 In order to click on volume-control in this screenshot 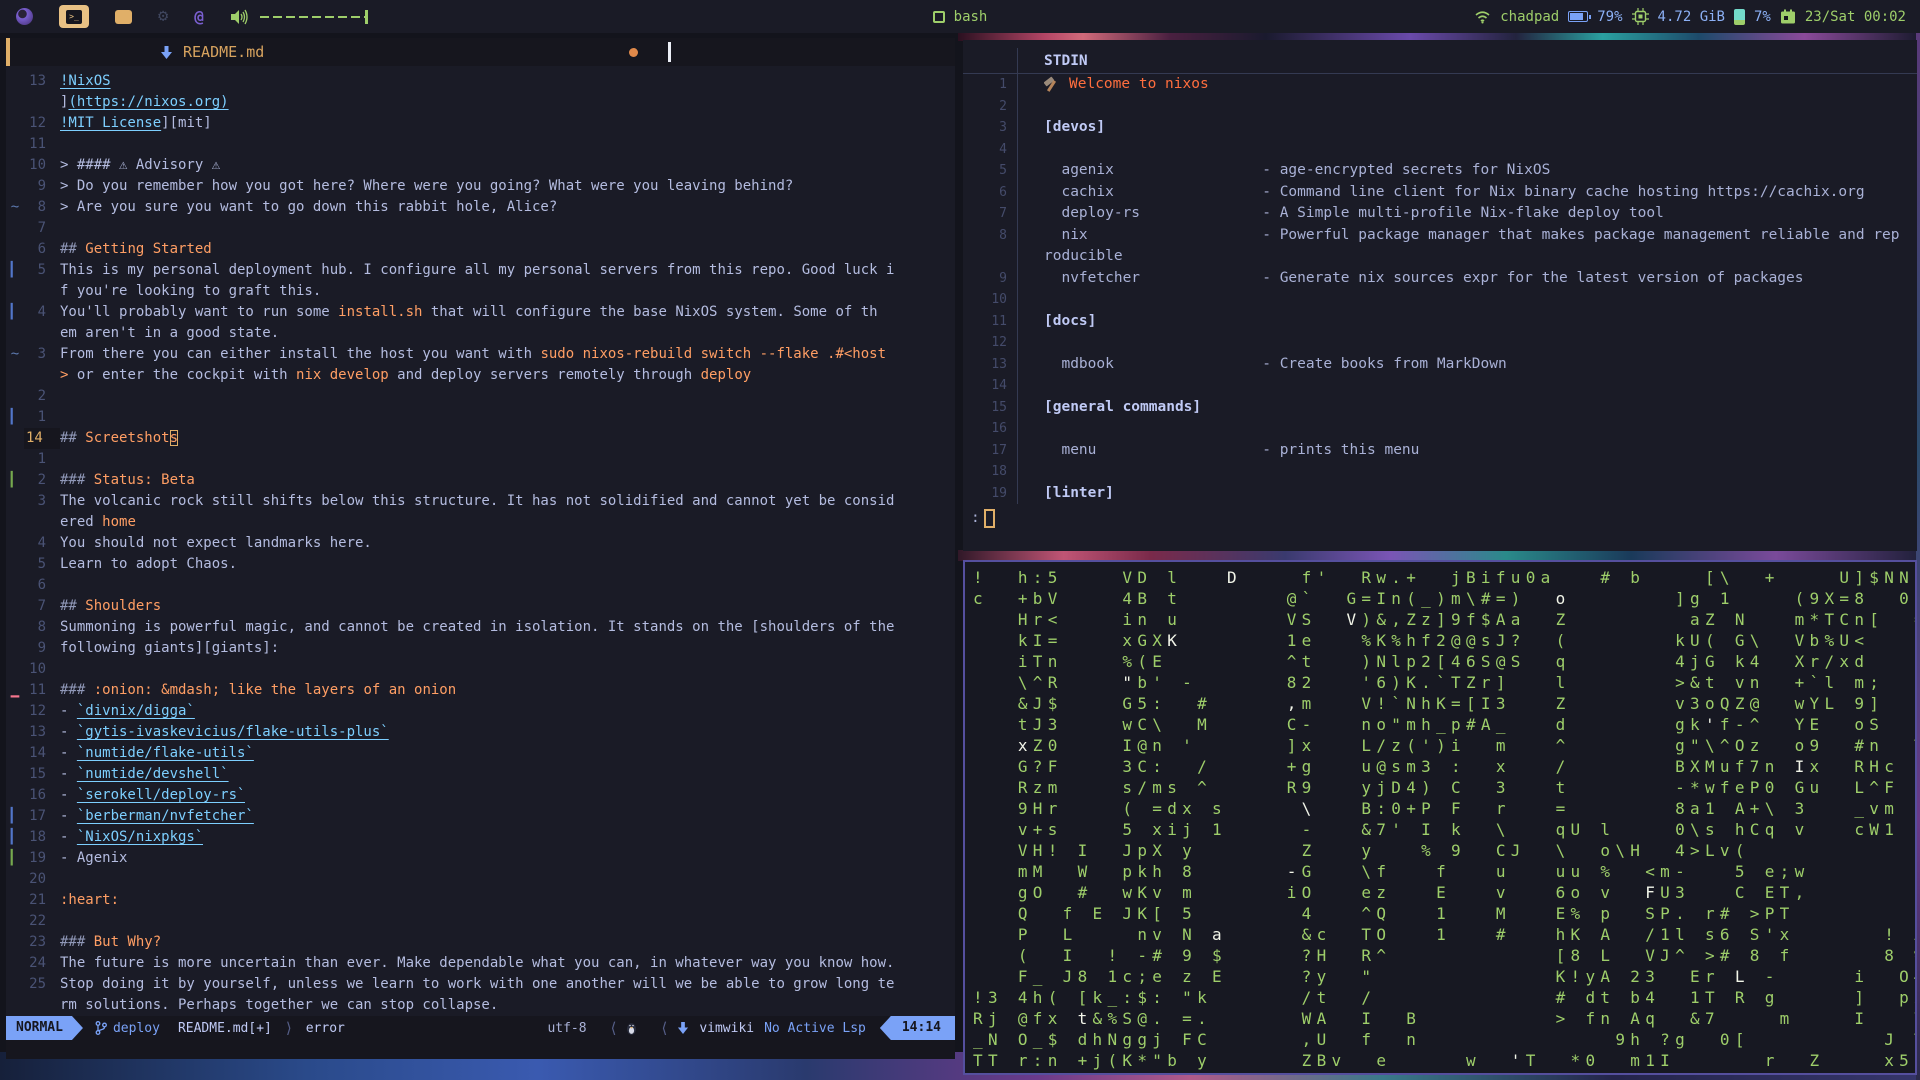, I will do `click(299, 17)`.